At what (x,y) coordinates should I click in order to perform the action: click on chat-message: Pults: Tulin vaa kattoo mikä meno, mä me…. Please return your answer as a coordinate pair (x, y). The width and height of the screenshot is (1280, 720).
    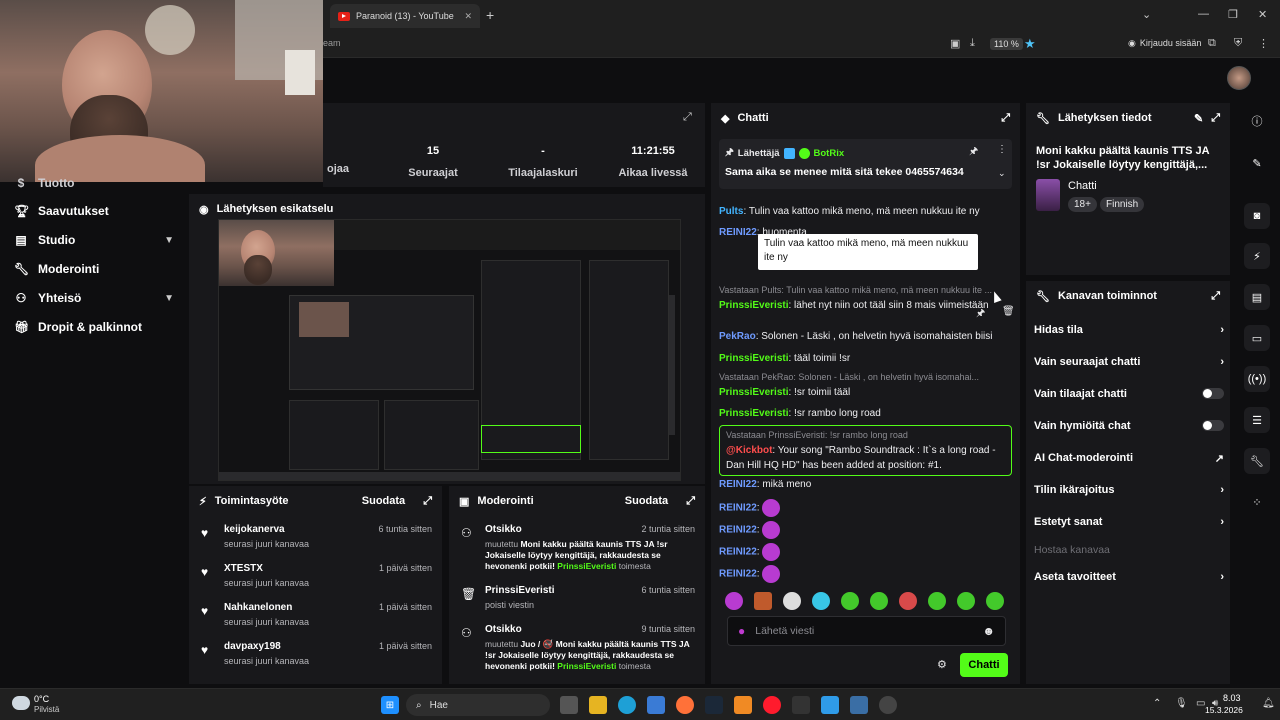
    Looking at the image, I should click on (861, 211).